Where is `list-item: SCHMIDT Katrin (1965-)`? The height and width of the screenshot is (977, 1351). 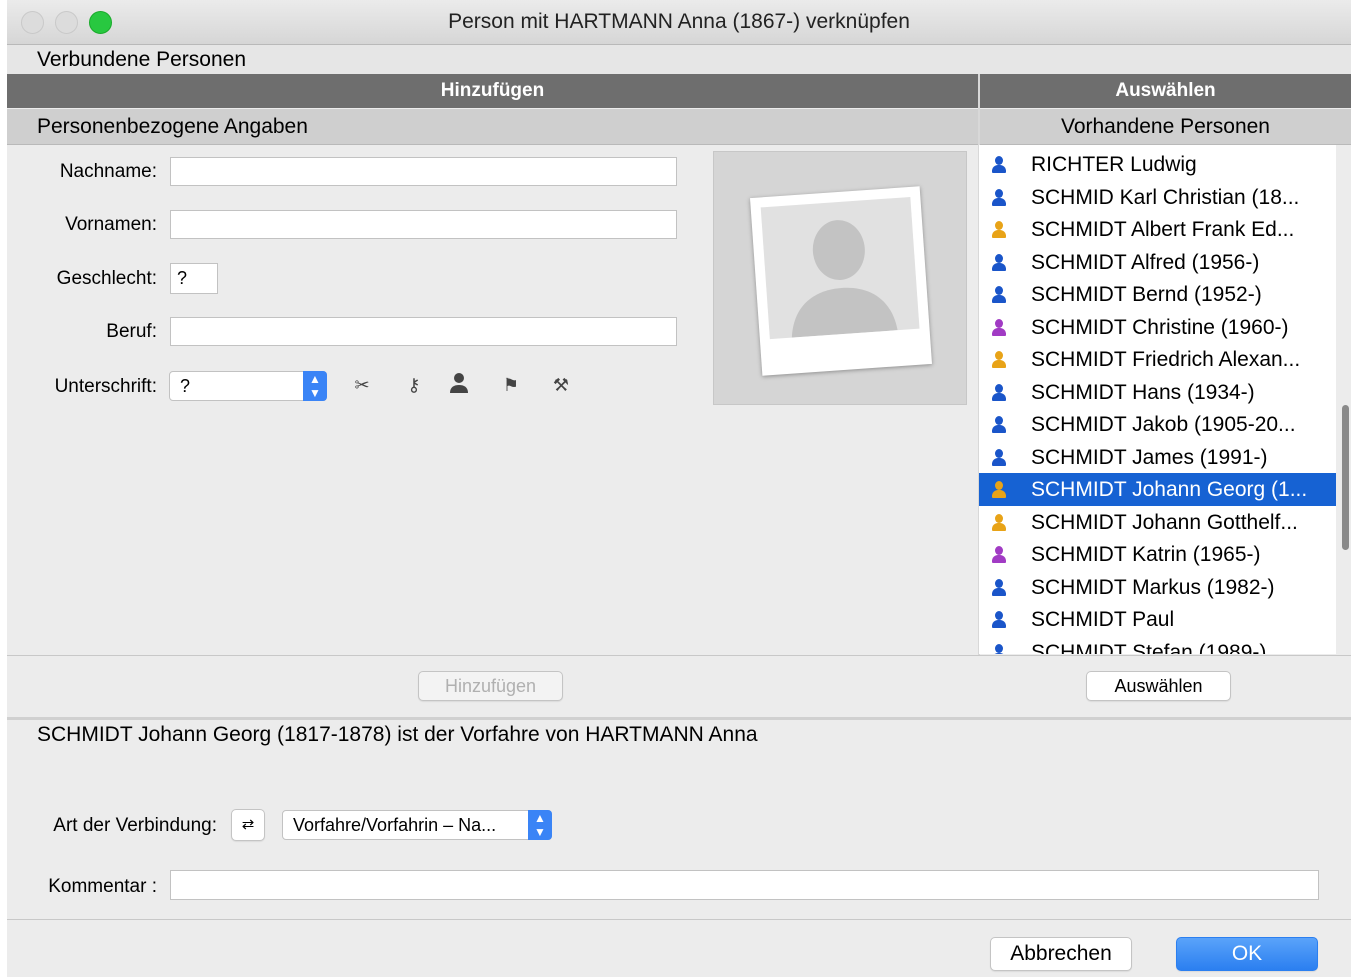
list-item: SCHMIDT Katrin (1965-) is located at coordinates (1157, 554).